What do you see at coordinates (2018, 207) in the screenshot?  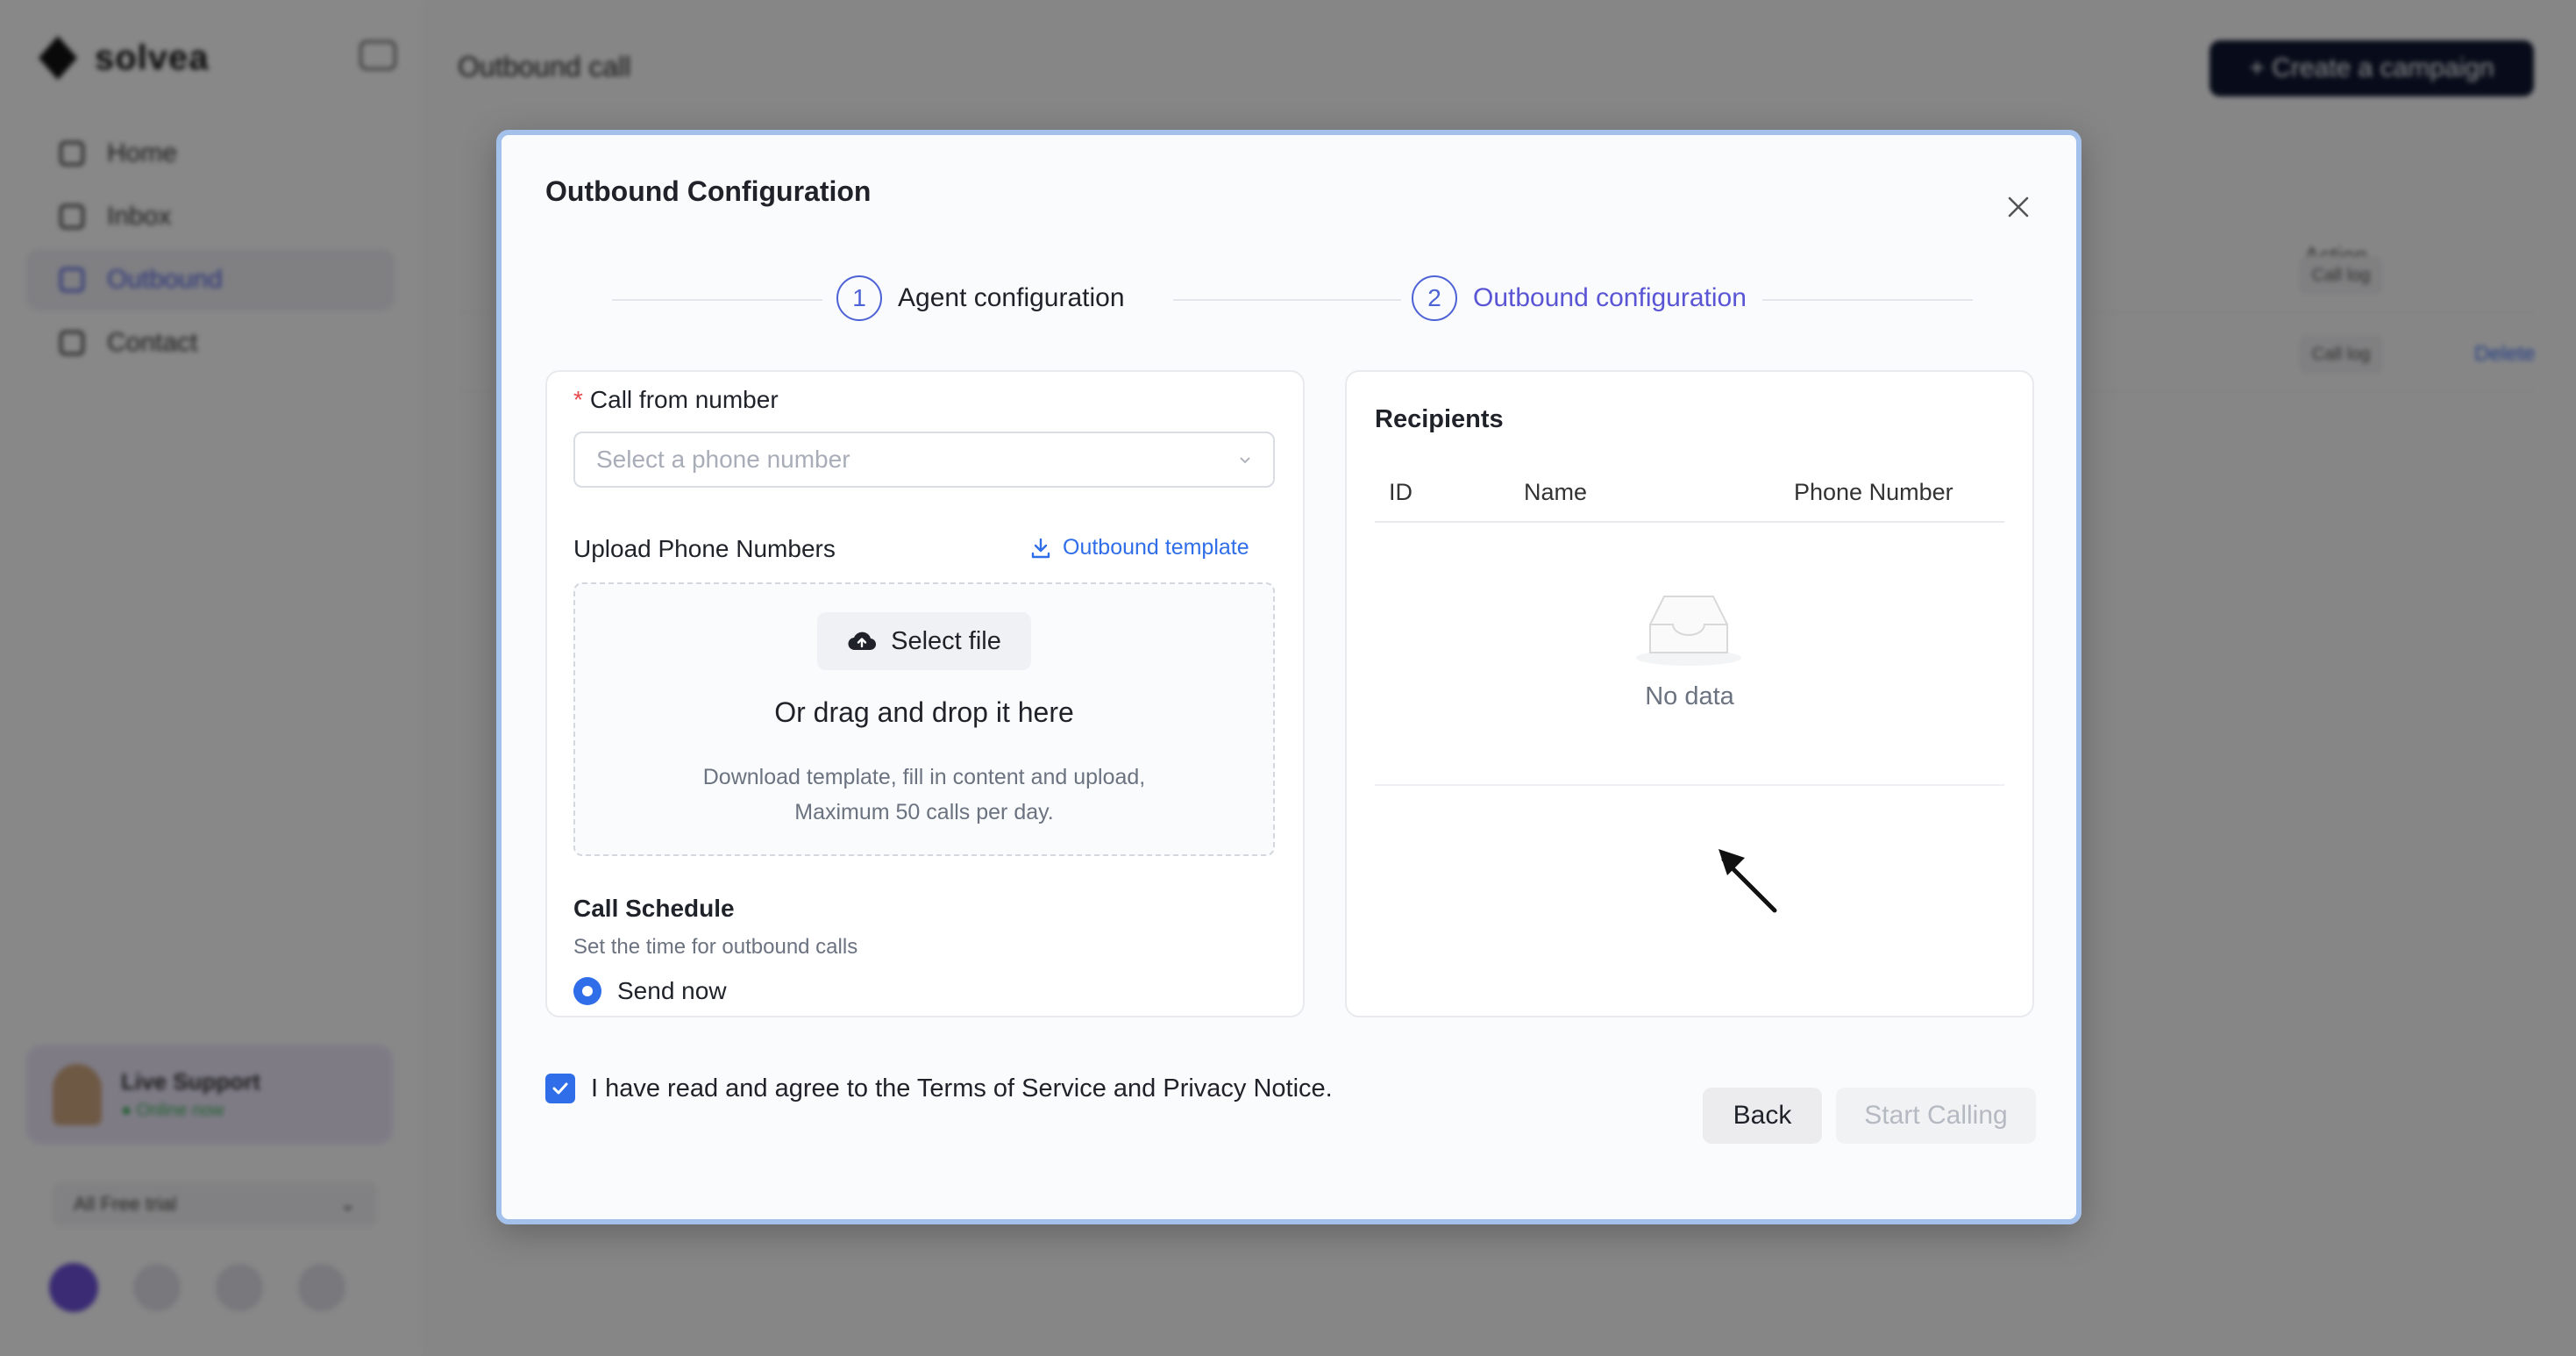 I see `close-icon` at bounding box center [2018, 207].